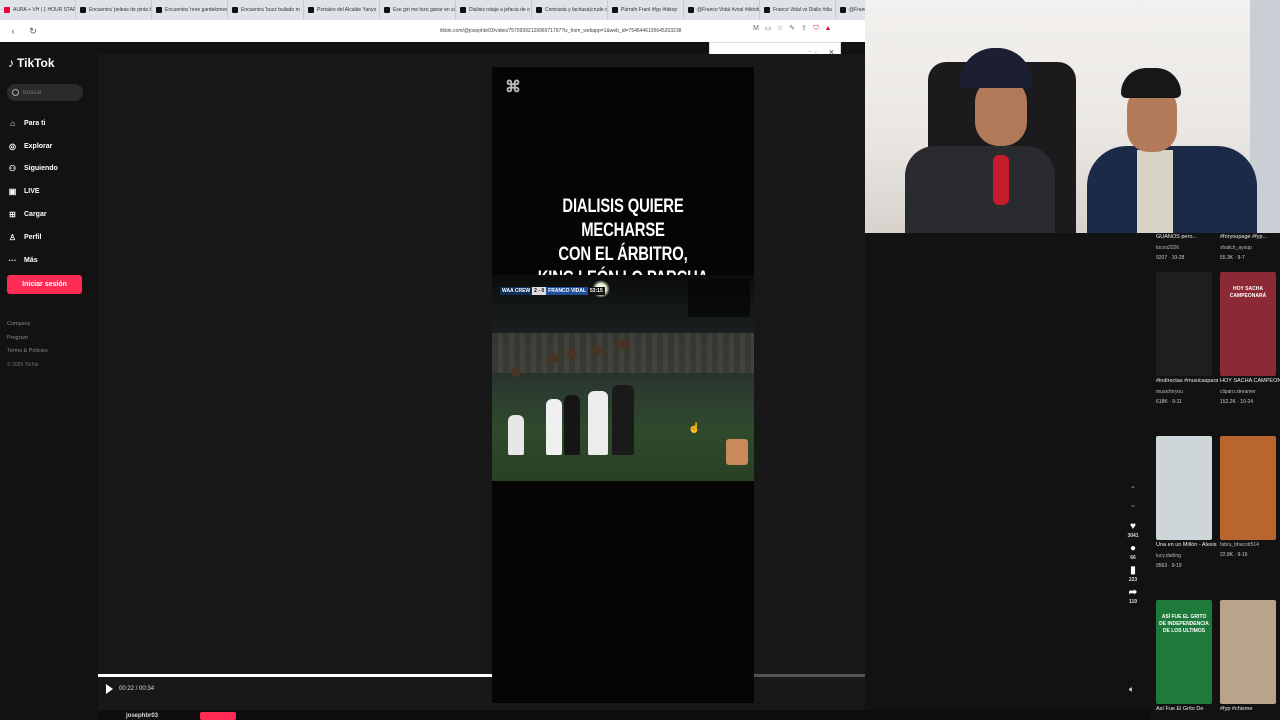 The image size is (1280, 720). Describe the element at coordinates (1131, 689) in the screenshot. I see `volume-icon: 🔈︎` at that location.